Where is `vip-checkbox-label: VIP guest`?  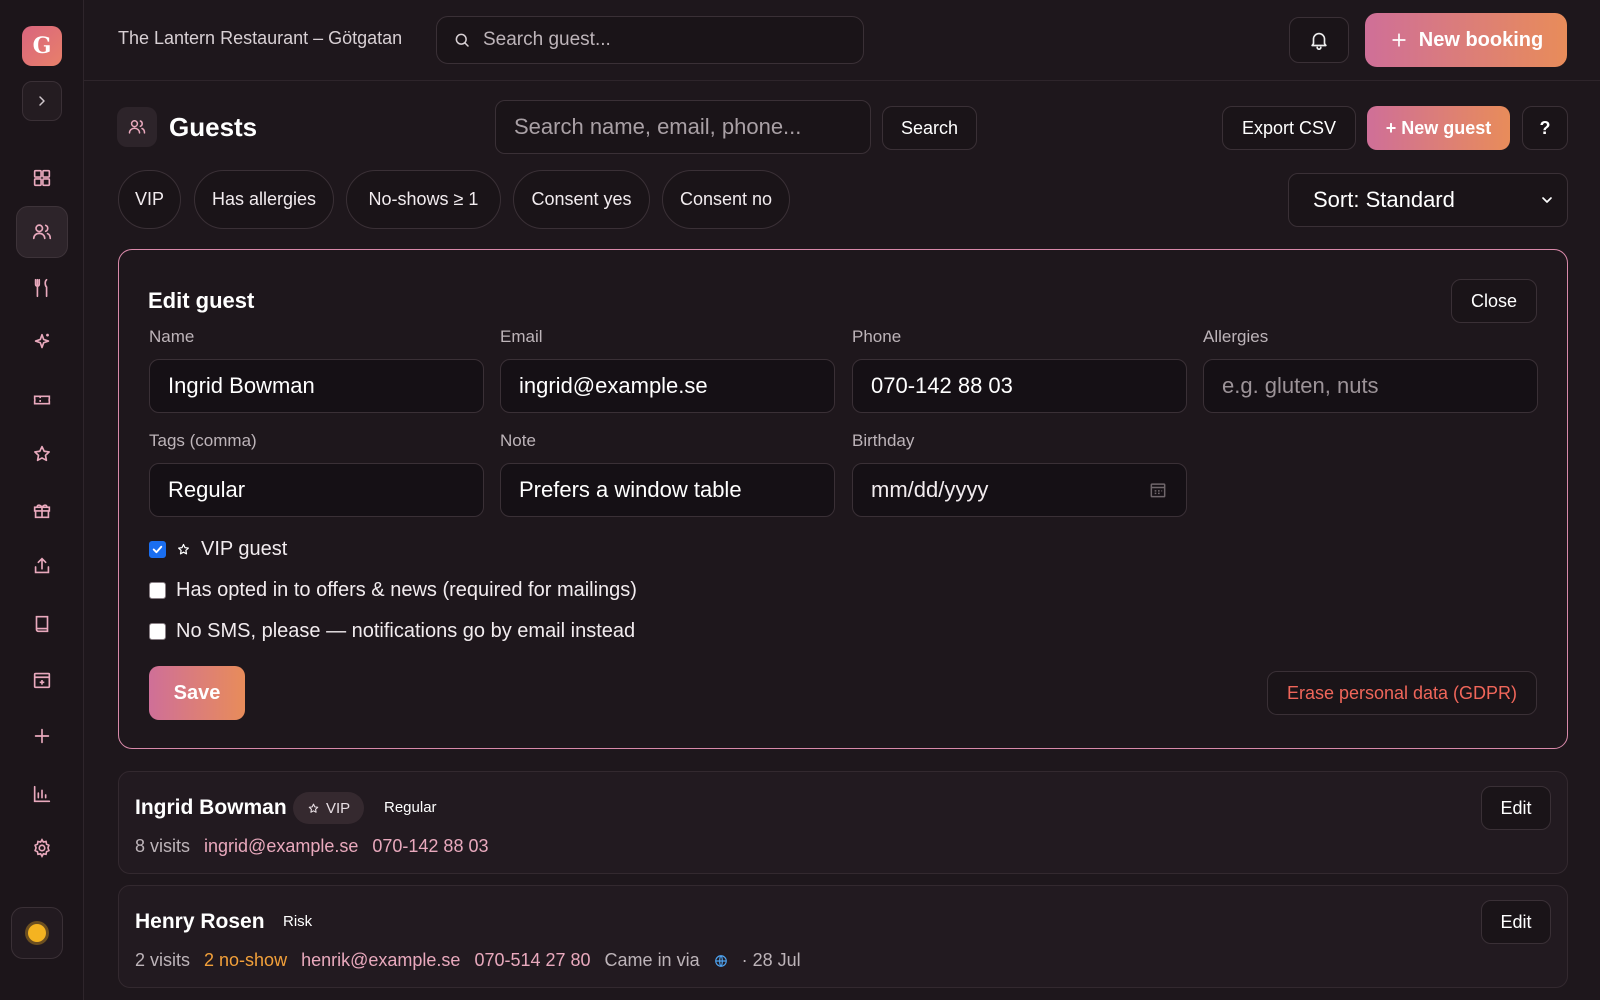
vip-checkbox-label: VIP guest is located at coordinates (244, 549).